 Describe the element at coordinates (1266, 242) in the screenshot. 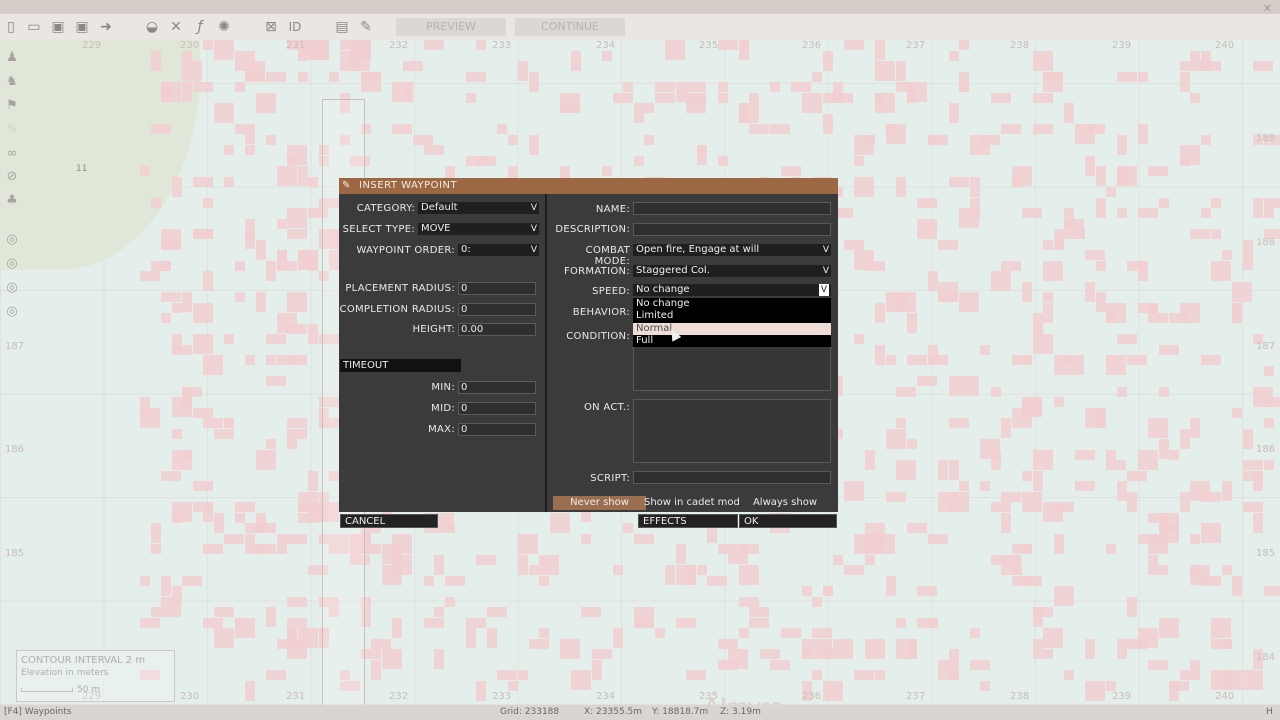

I see `grid-label-right: 188` at that location.